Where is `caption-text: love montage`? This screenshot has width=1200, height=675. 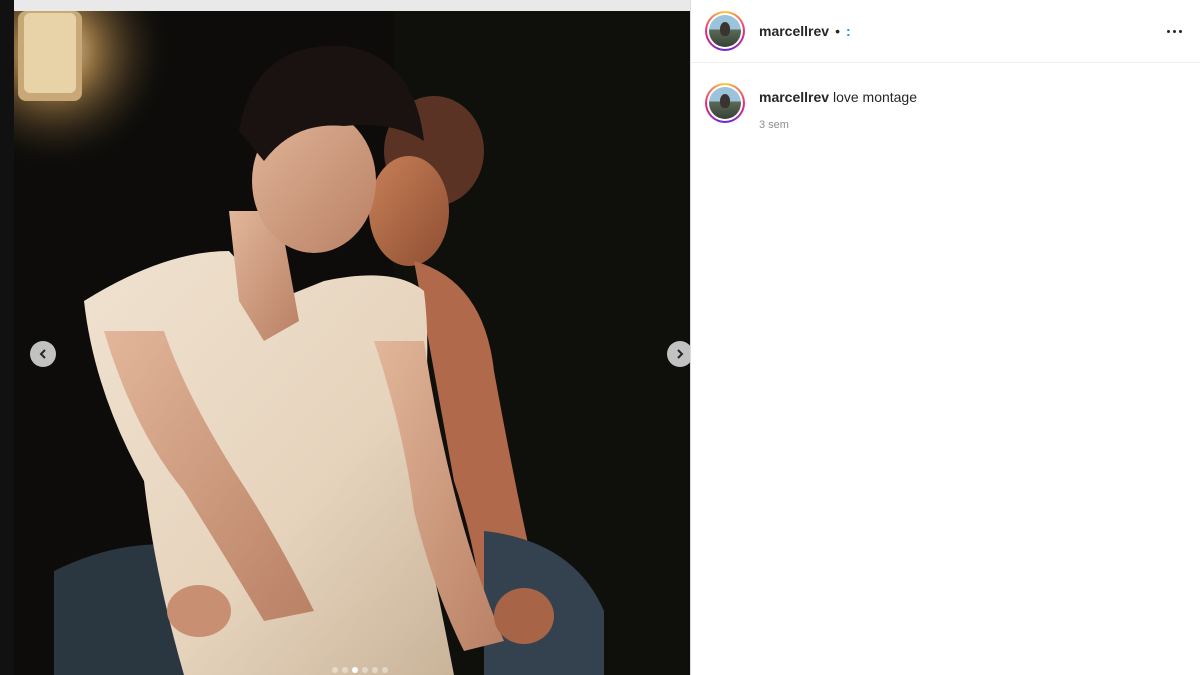 caption-text: love montage is located at coordinates (875, 97).